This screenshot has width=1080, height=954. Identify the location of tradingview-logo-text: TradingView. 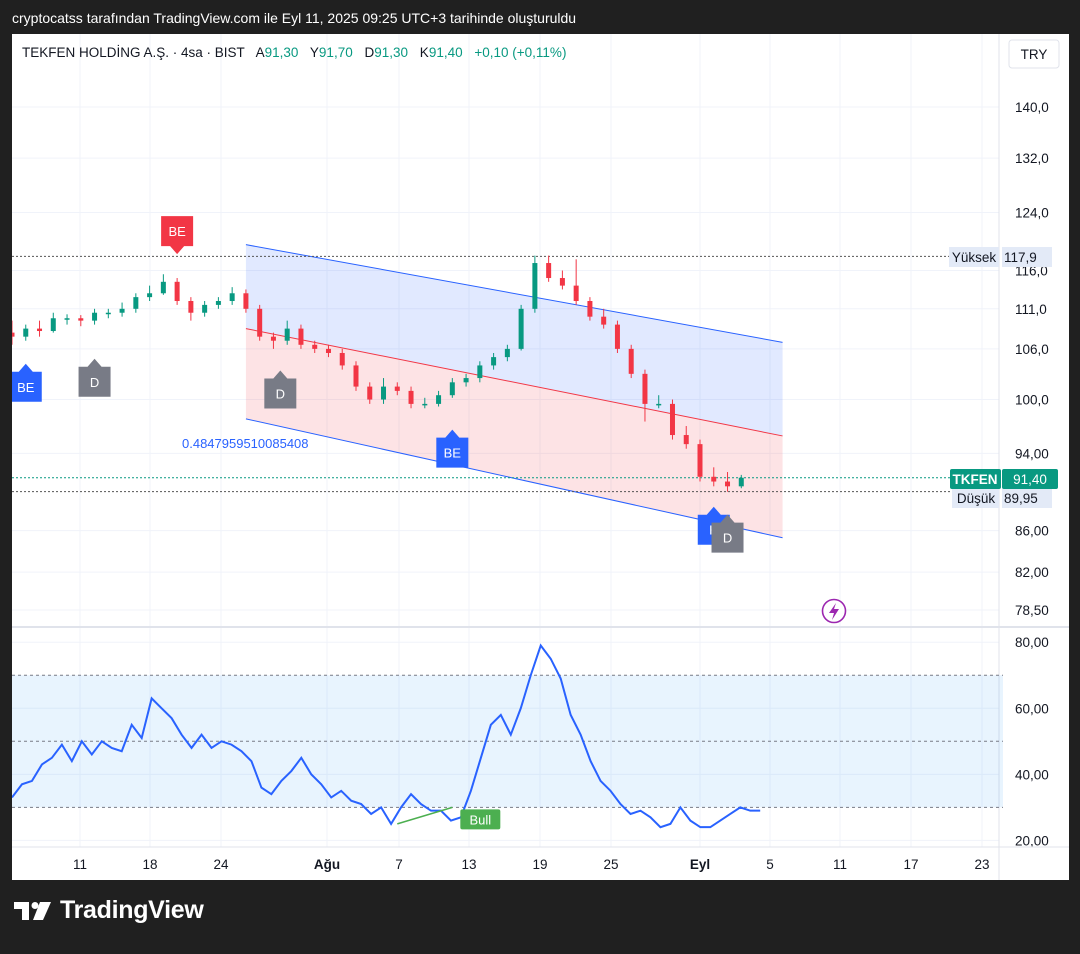
(132, 910).